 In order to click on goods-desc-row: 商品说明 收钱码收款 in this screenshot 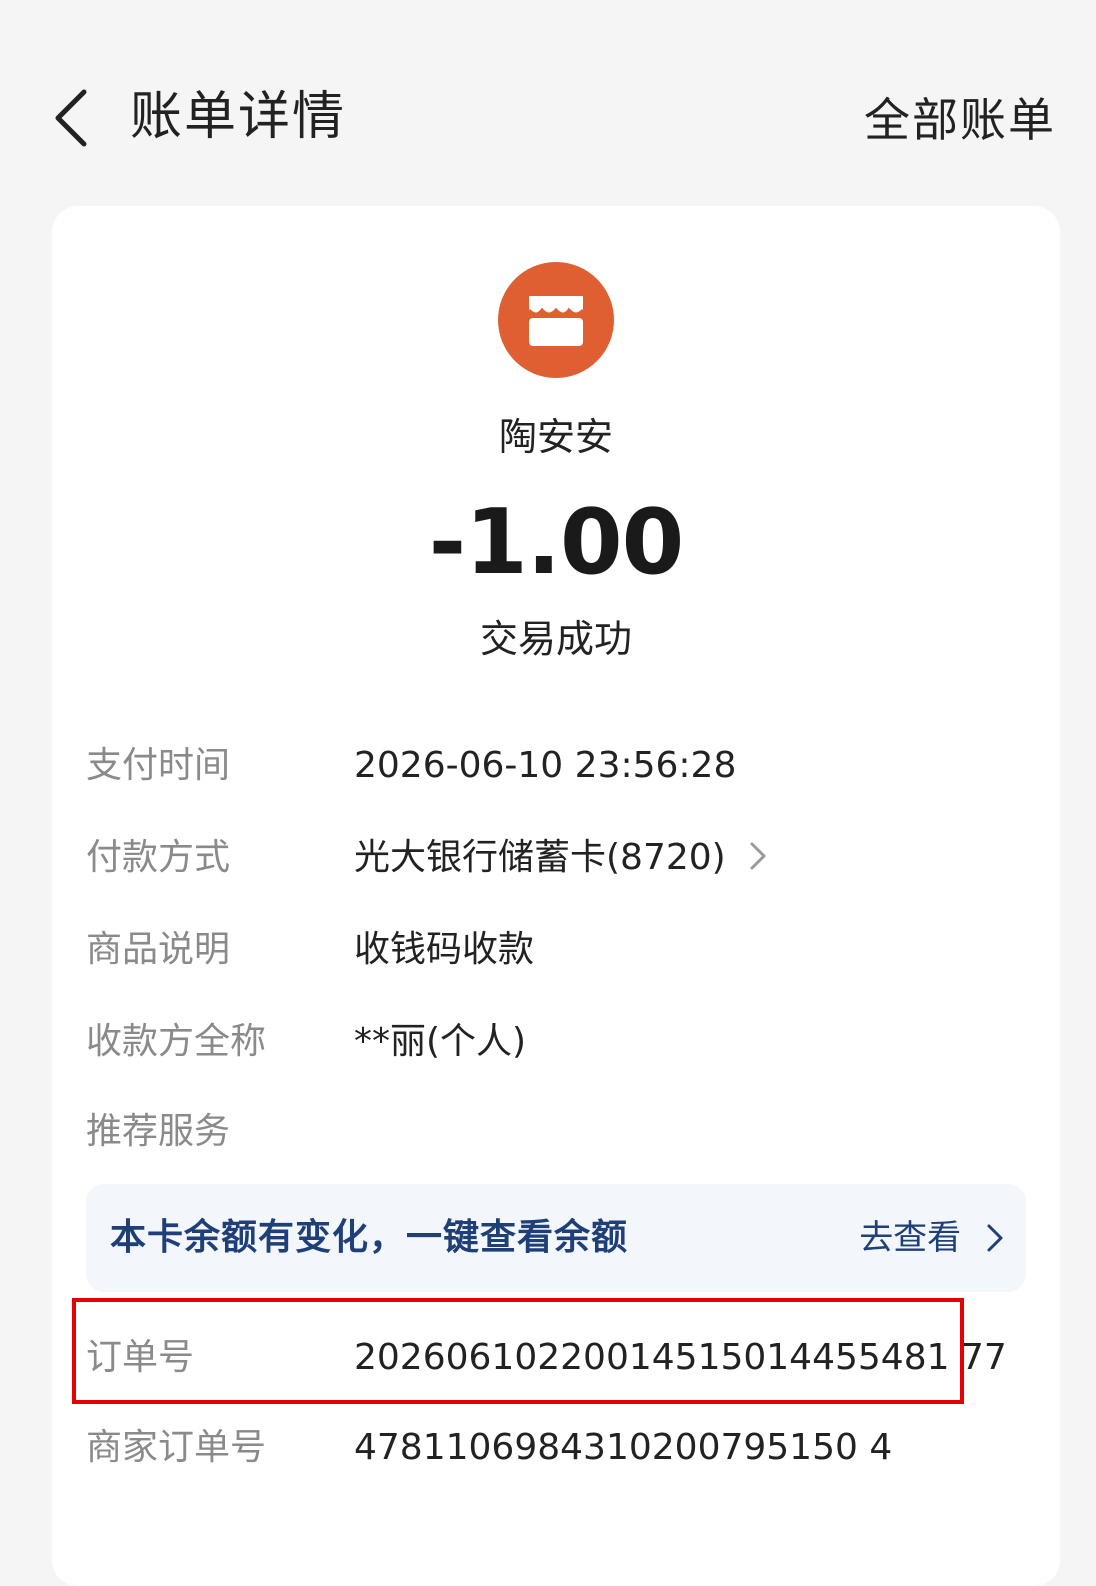, I will do `click(556, 950)`.